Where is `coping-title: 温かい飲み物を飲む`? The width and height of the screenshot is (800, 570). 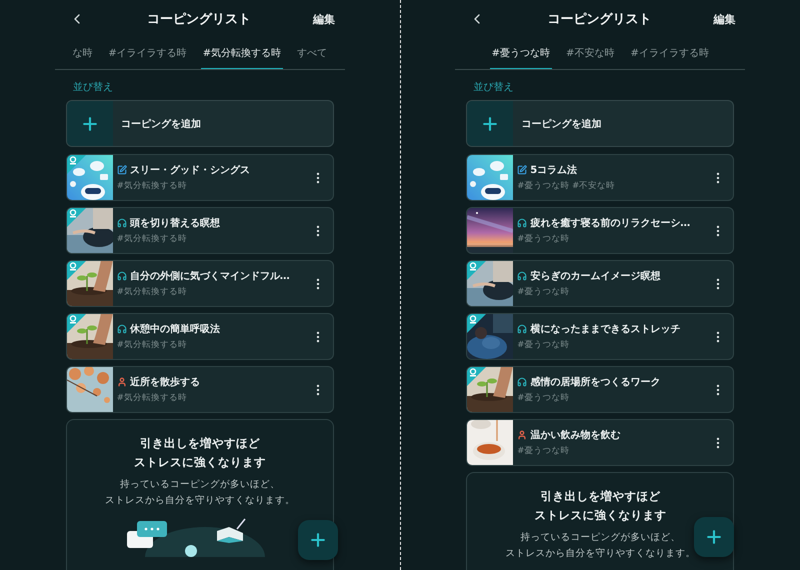
coping-title: 温かい飲み物を飲む is located at coordinates (575, 435).